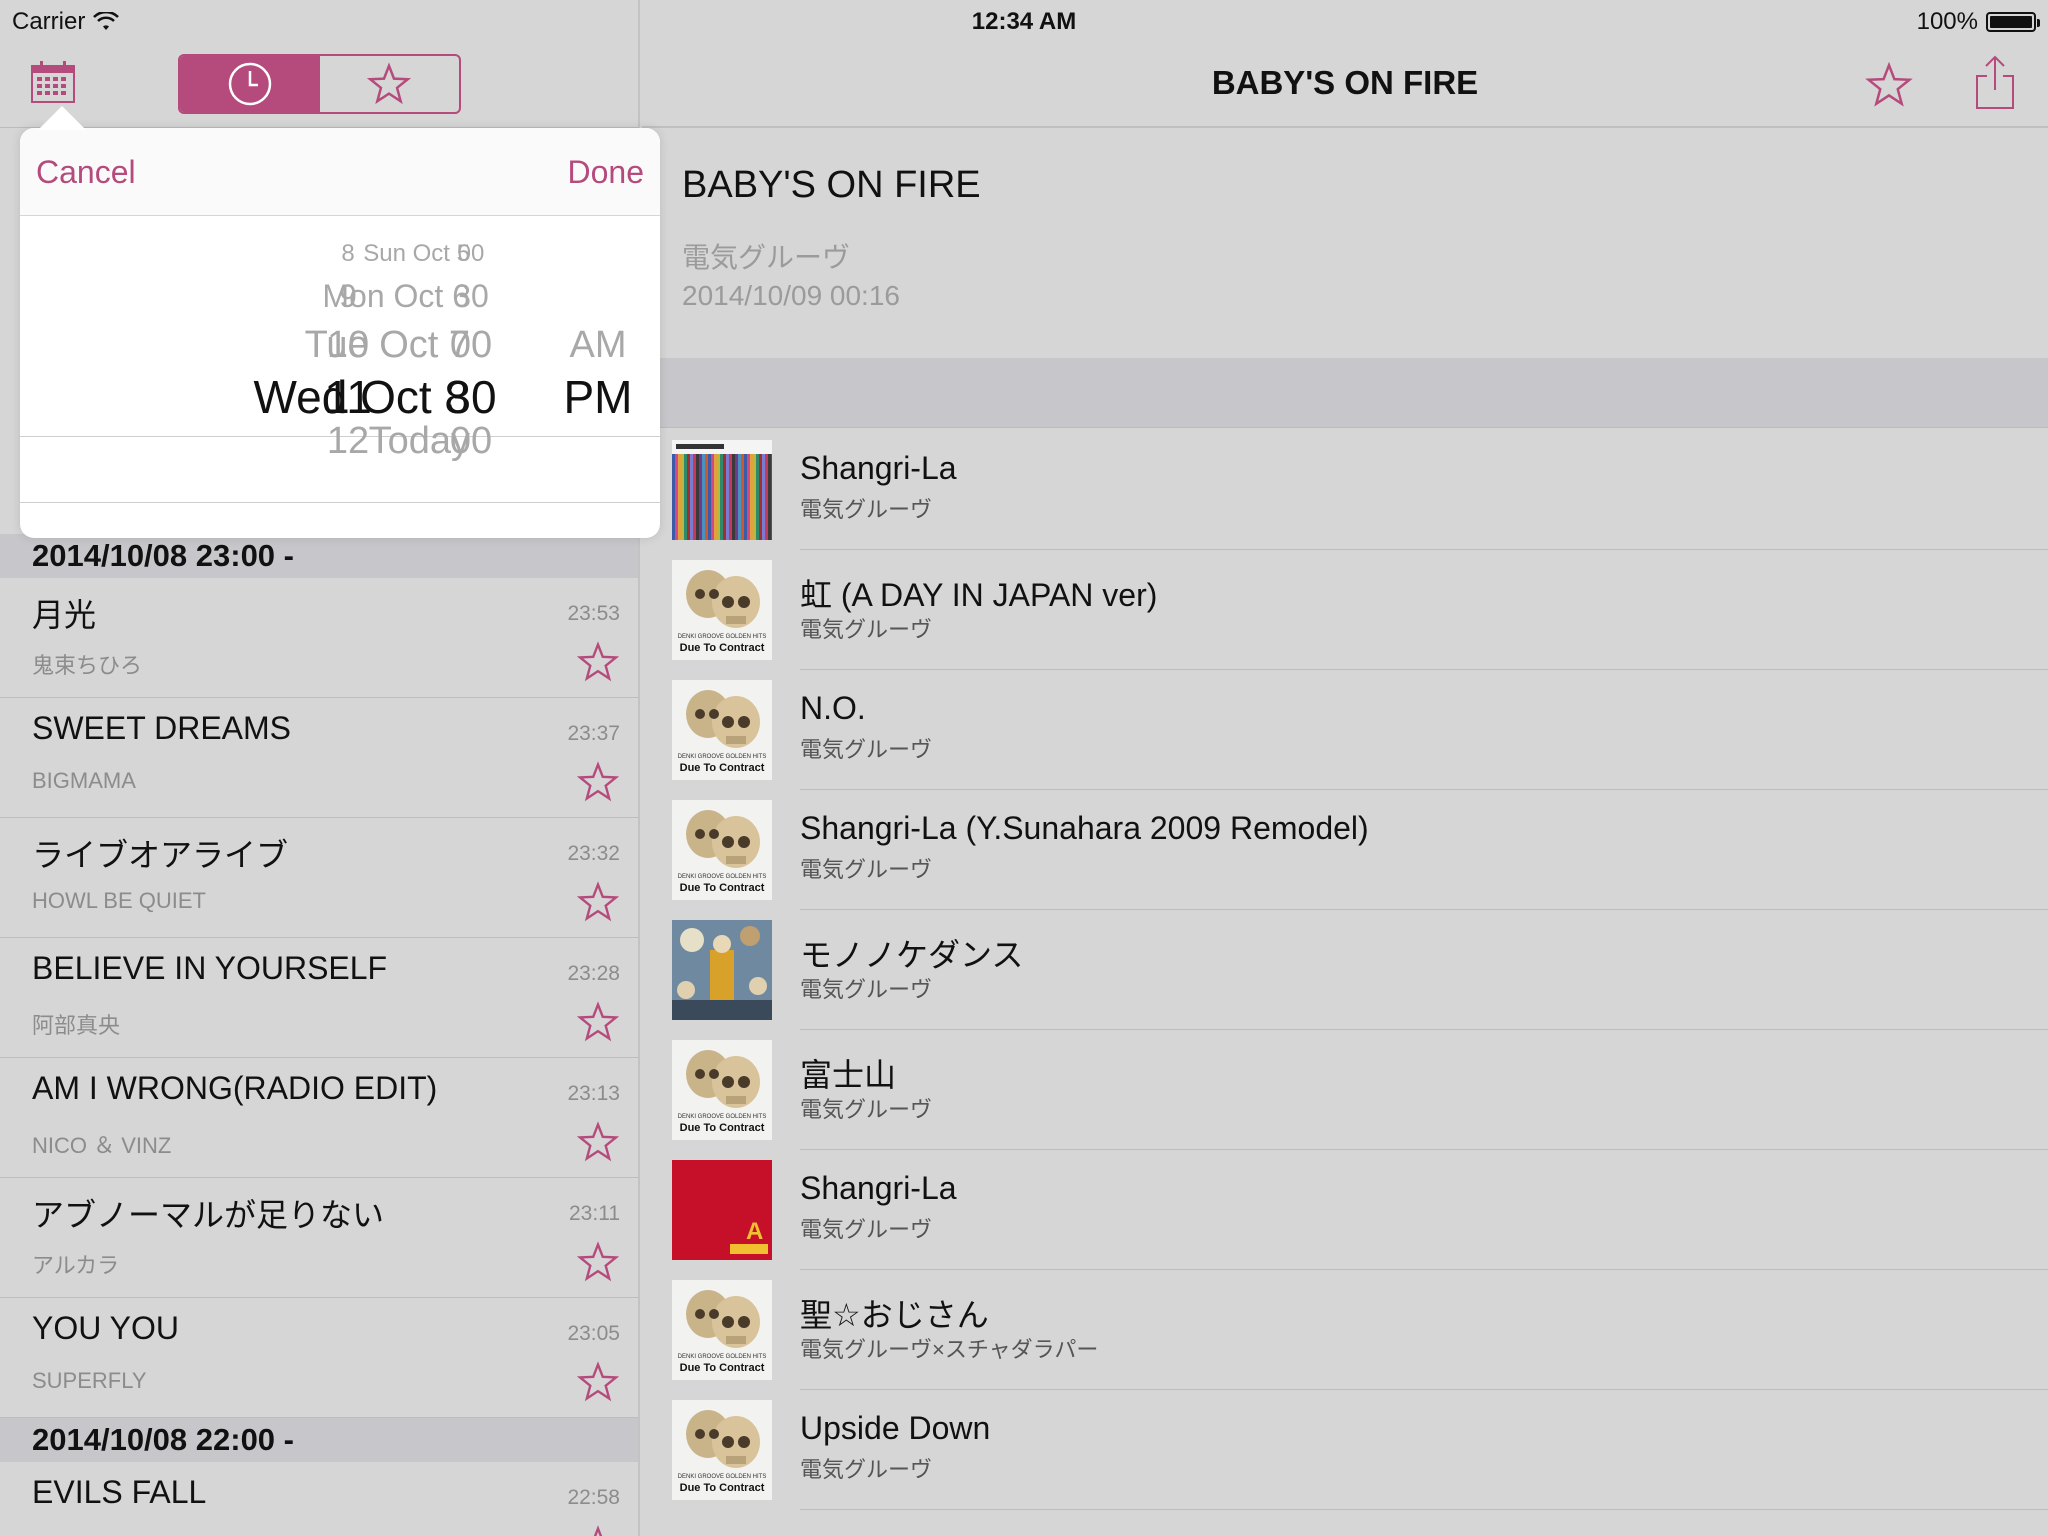  I want to click on picker-selection-bottom, so click(340, 502).